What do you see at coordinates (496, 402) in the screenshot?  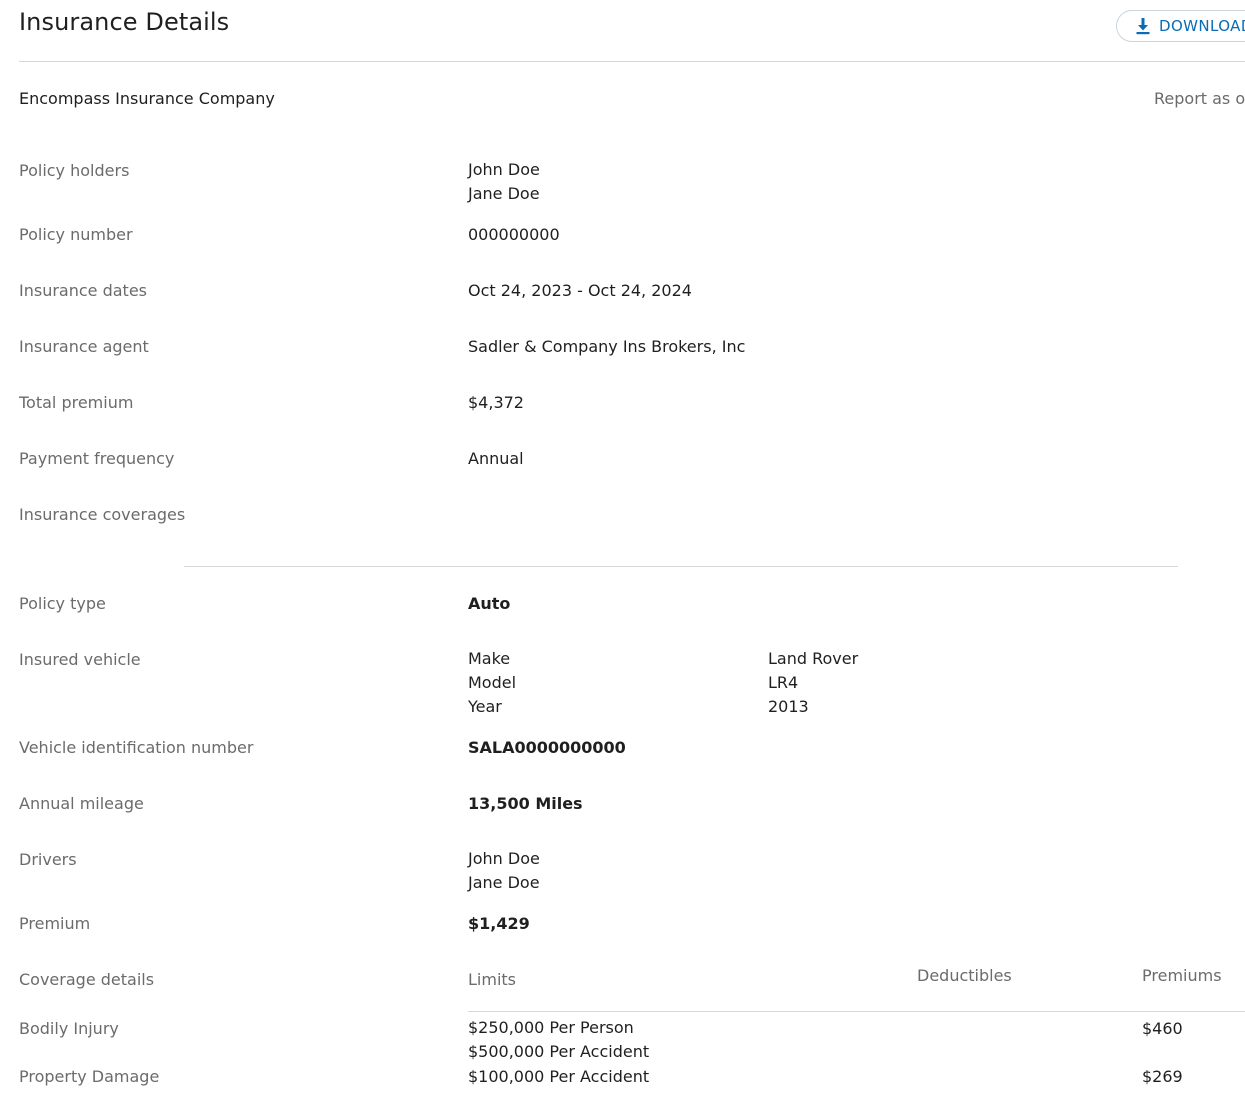 I see `total-premium-value: $4,372` at bounding box center [496, 402].